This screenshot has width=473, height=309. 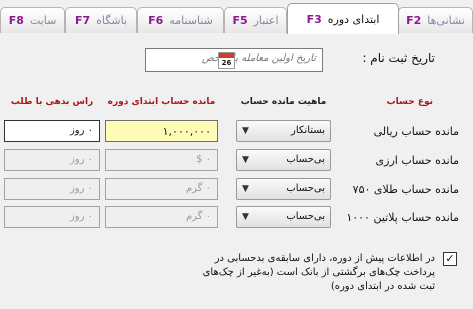 I want to click on tab-label: شناسنامه, so click(x=191, y=20).